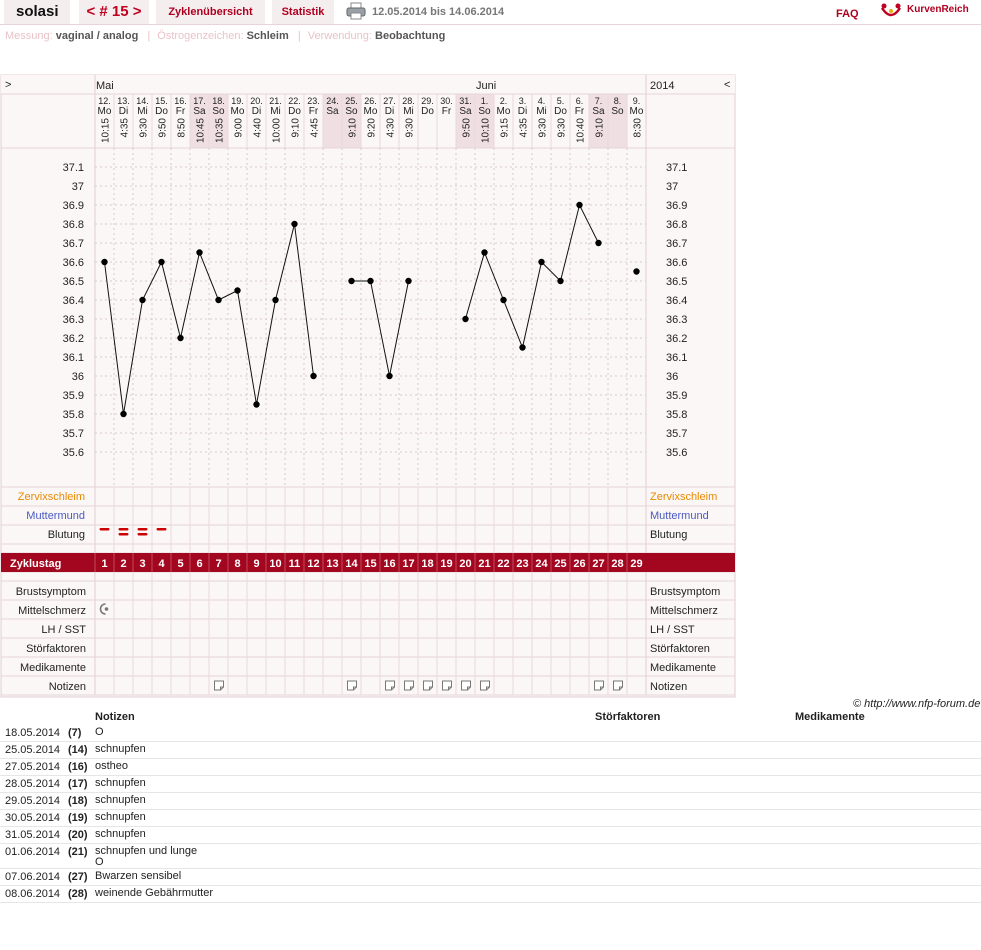 Image resolution: width=981 pixels, height=950 pixels. I want to click on note-date: 30.05.2014, so click(33, 818).